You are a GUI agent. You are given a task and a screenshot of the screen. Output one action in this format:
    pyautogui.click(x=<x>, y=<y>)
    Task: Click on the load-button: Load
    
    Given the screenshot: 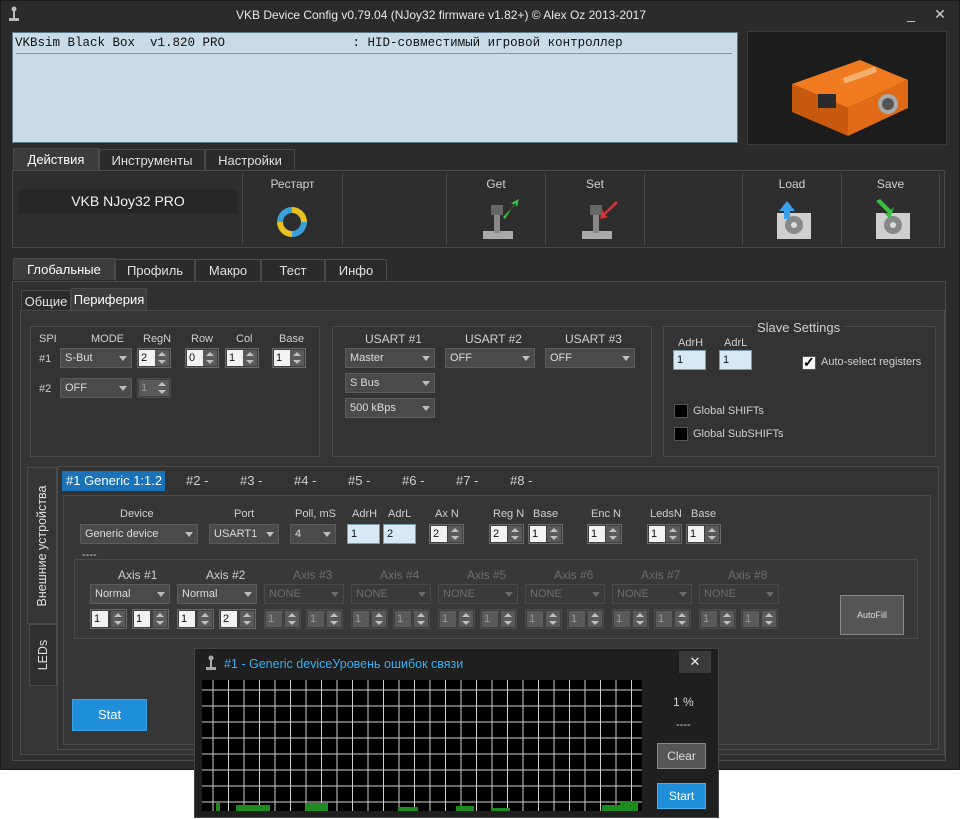 What is the action you would take?
    pyautogui.click(x=791, y=209)
    